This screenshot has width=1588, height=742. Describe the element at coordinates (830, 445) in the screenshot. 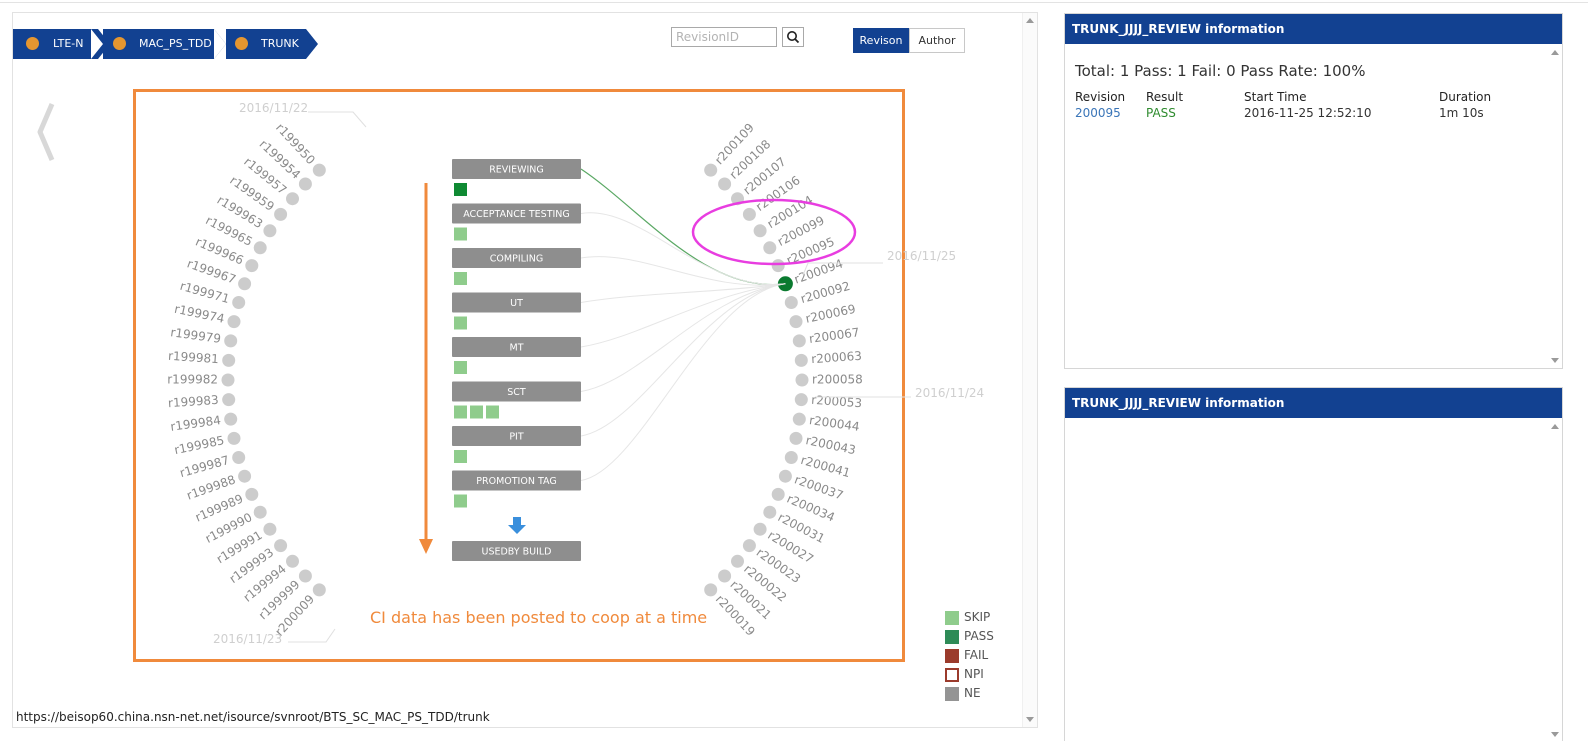

I see `revision-label: r200043` at that location.